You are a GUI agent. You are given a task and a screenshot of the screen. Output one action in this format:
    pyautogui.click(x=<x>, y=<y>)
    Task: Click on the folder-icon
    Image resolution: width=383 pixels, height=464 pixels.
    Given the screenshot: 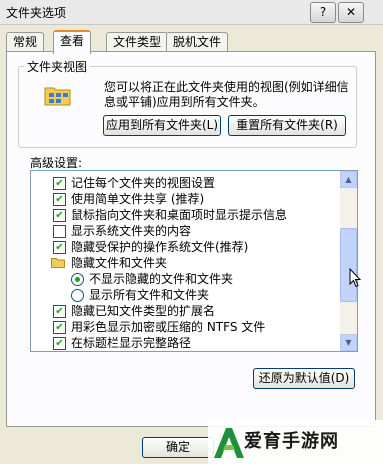 What is the action you would take?
    pyautogui.click(x=58, y=263)
    